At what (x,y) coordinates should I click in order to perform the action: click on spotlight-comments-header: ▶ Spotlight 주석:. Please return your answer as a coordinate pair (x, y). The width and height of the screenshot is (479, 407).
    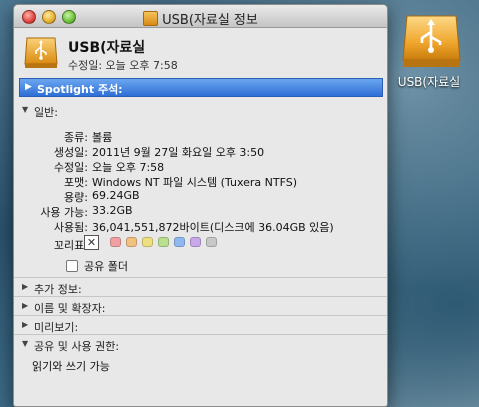
    Looking at the image, I should click on (201, 87).